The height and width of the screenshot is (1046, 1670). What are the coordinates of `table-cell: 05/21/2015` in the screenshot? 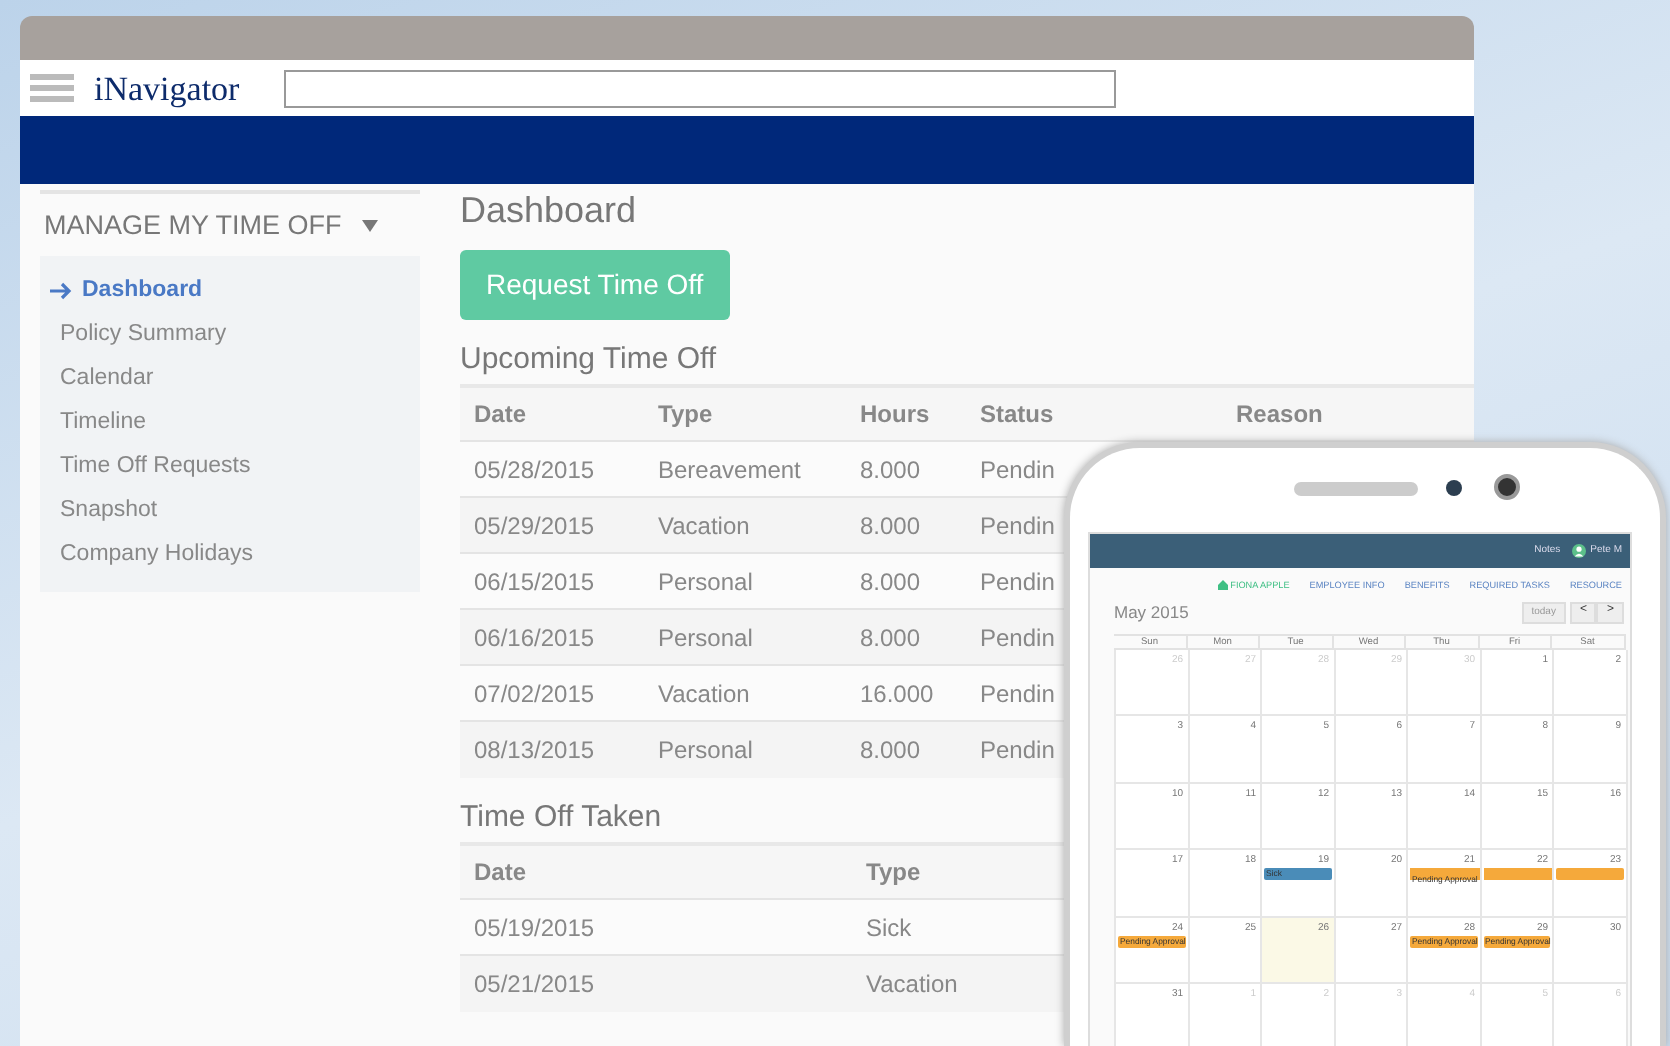 It's located at (656, 983).